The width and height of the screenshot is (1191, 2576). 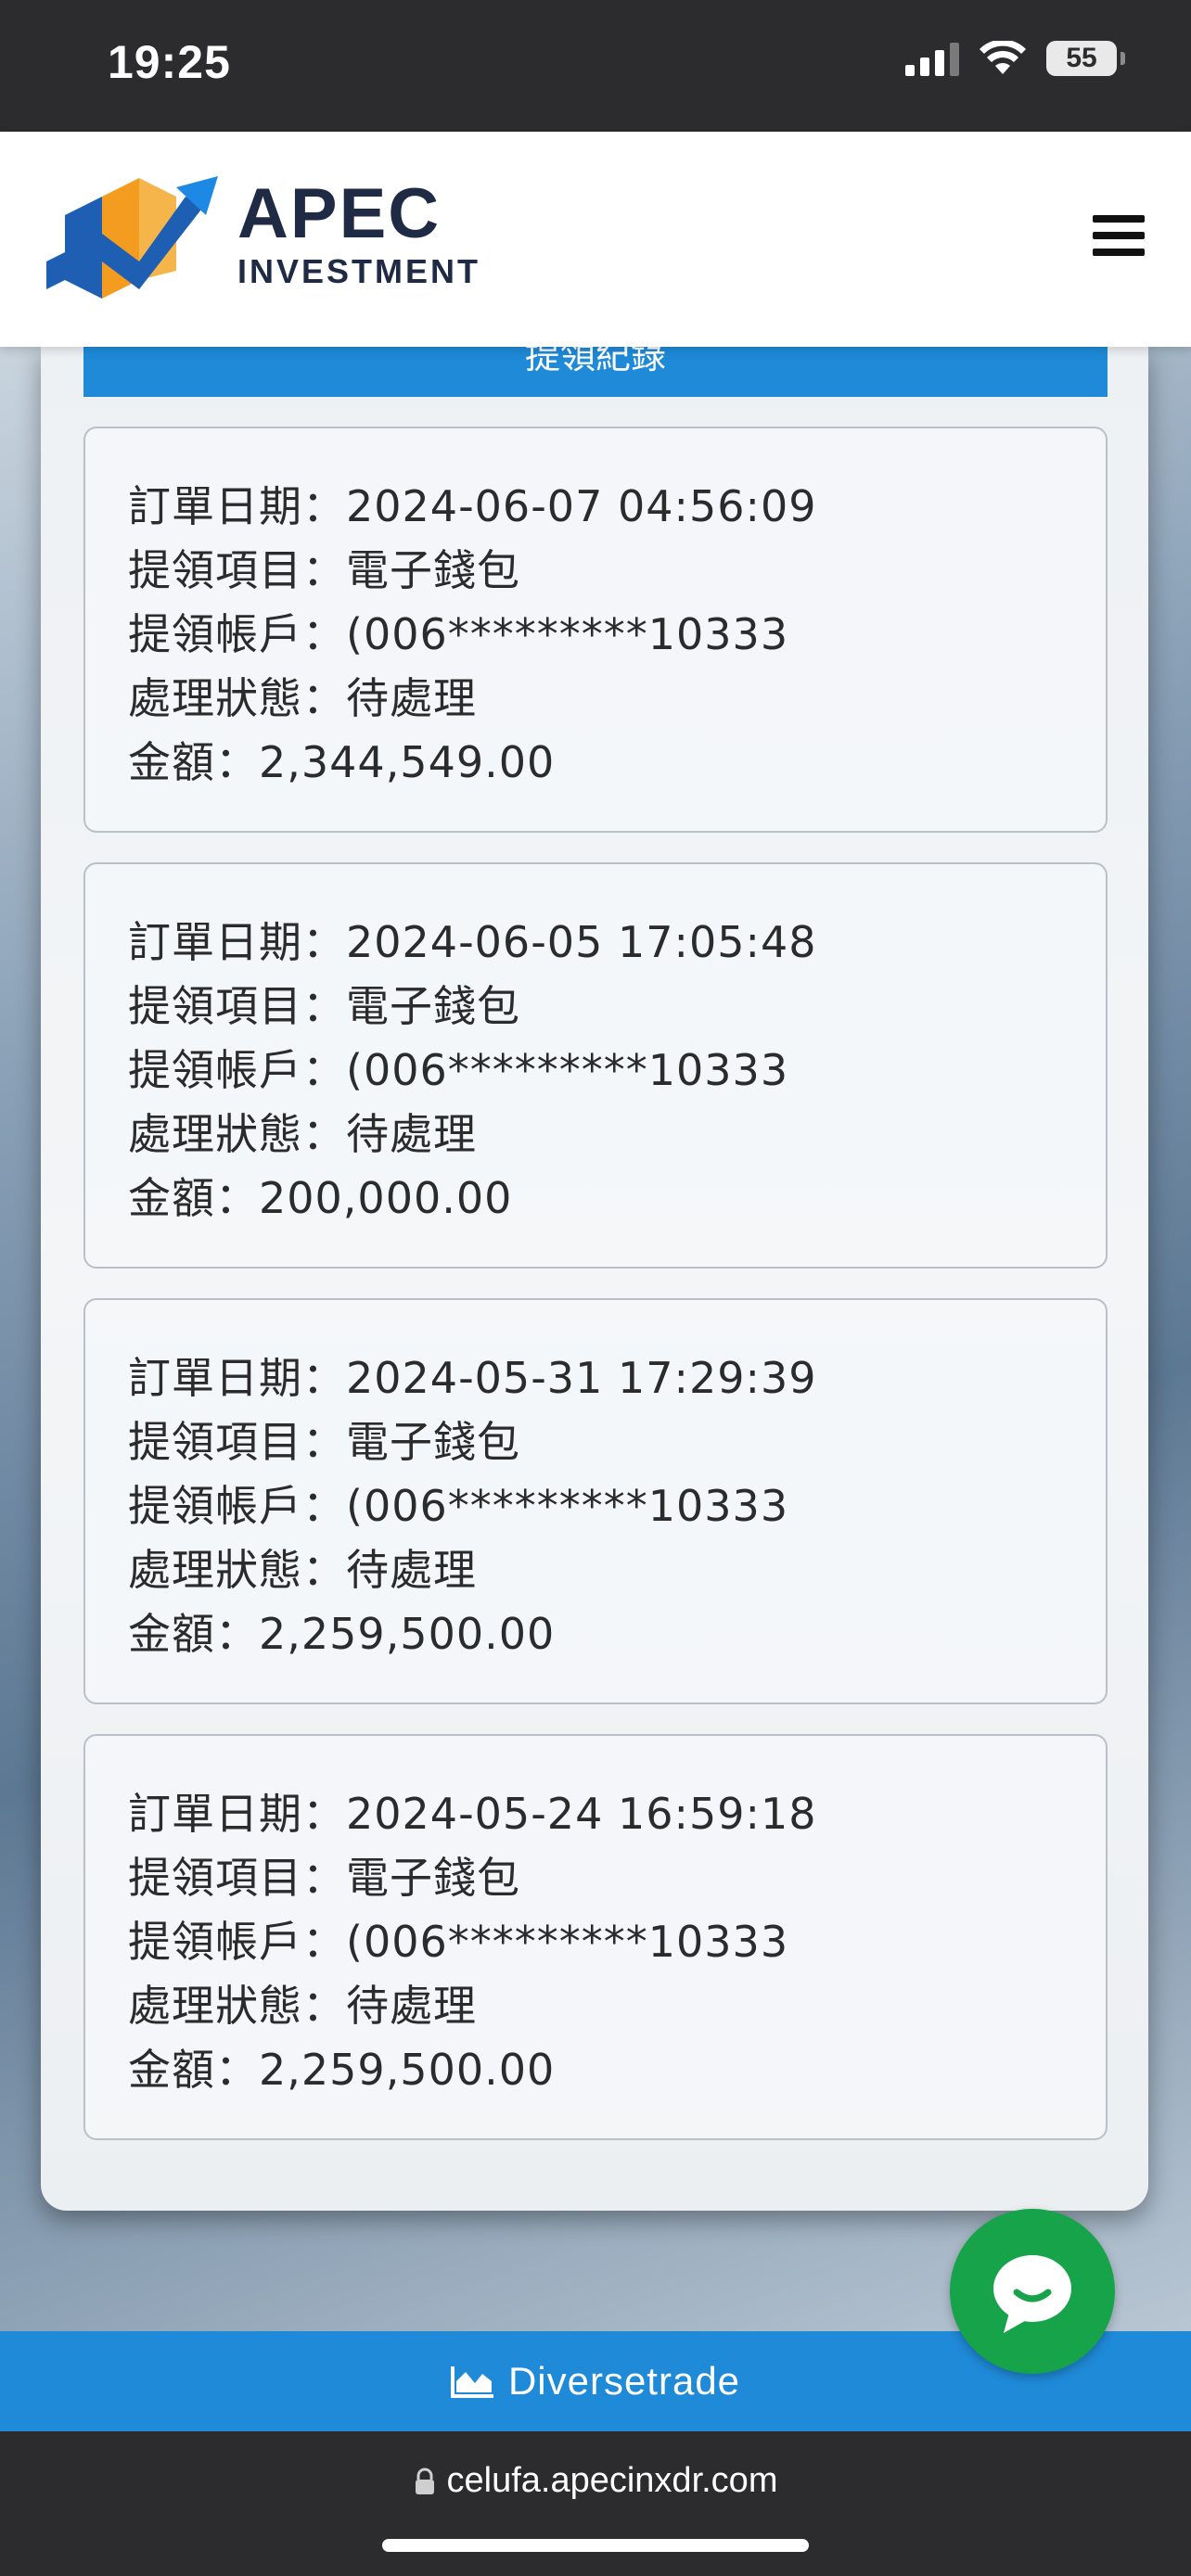 I want to click on status-time: 19:25, so click(x=169, y=62).